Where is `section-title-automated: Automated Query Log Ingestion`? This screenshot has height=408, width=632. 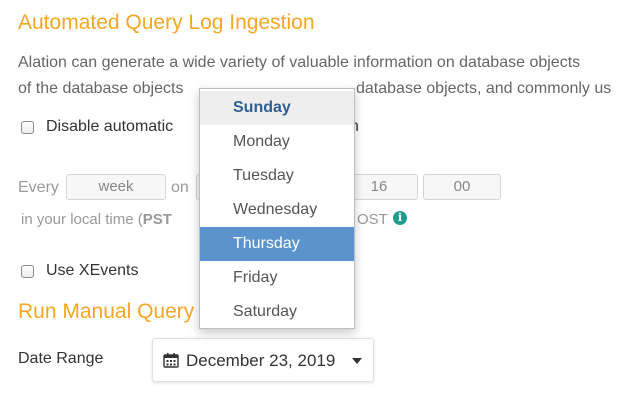 section-title-automated: Automated Query Log Ingestion is located at coordinates (166, 22).